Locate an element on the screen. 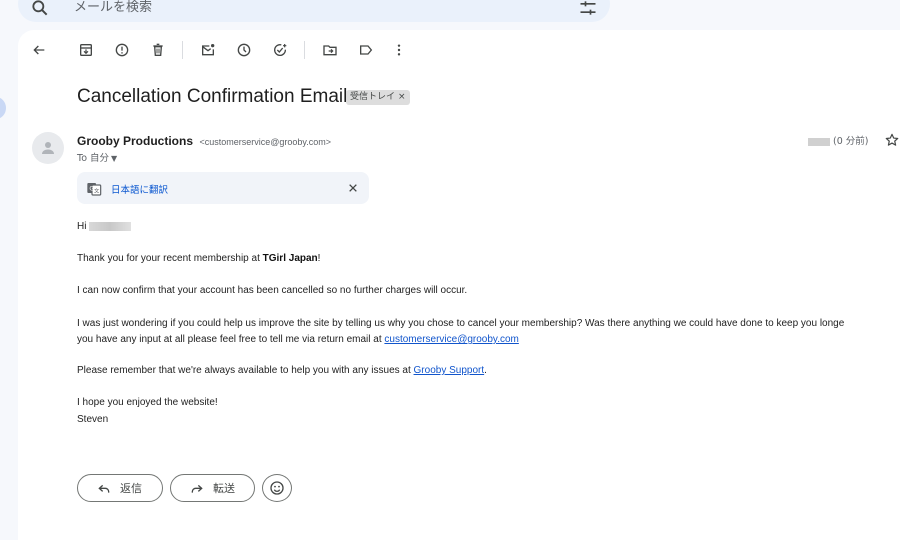 The image size is (900, 540). move-to-folder-icon is located at coordinates (330, 50).